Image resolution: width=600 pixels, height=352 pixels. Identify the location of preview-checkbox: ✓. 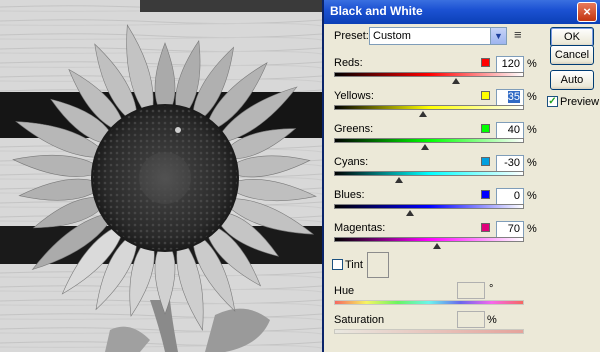
(552, 101).